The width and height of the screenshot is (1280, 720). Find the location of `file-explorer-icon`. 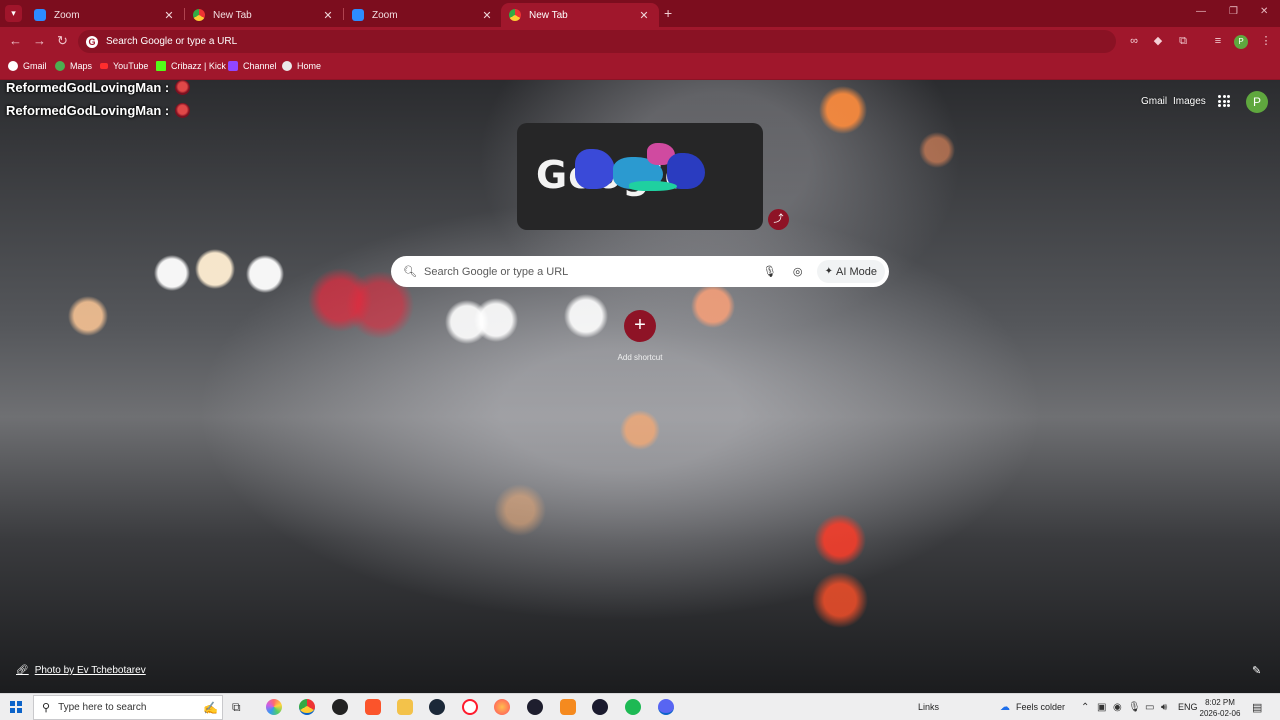

file-explorer-icon is located at coordinates (405, 707).